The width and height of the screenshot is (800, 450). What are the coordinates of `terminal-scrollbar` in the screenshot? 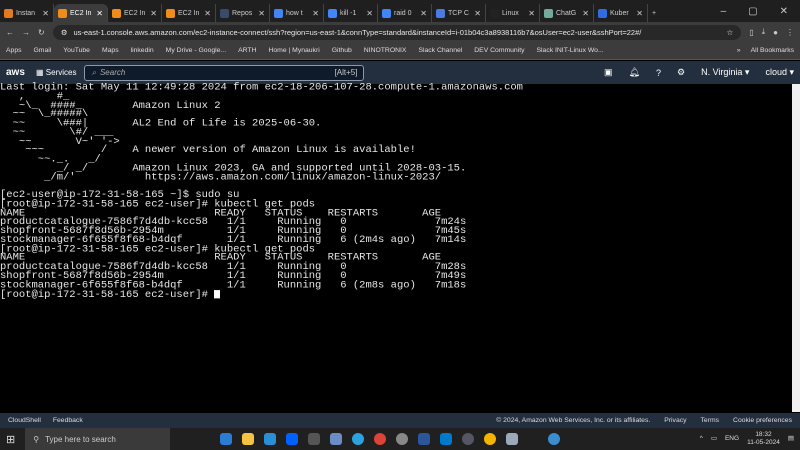 It's located at (796, 248).